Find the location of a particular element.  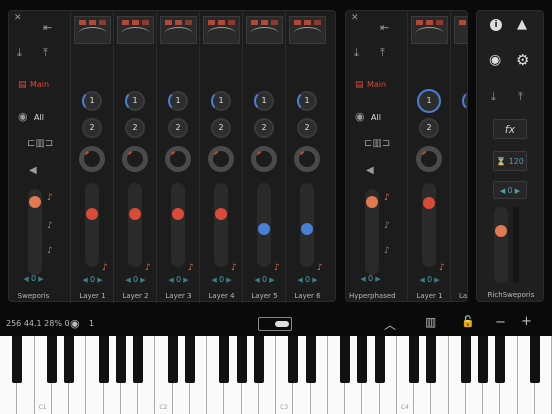

fx-button: fx is located at coordinates (510, 129).